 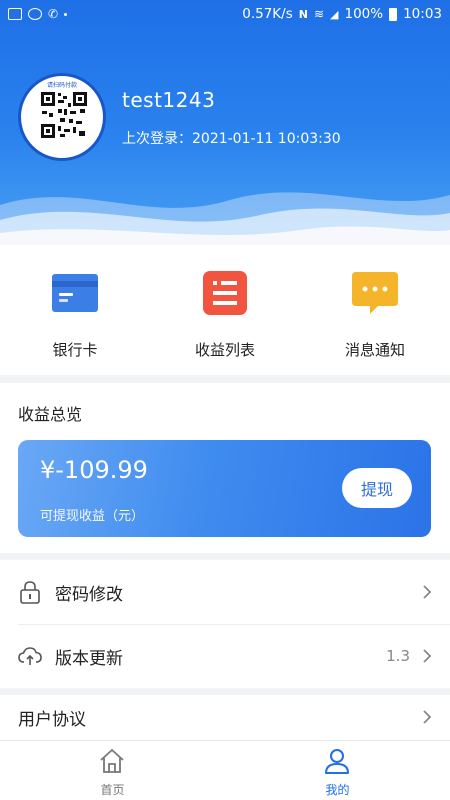 I want to click on lock-icon, so click(x=30, y=592).